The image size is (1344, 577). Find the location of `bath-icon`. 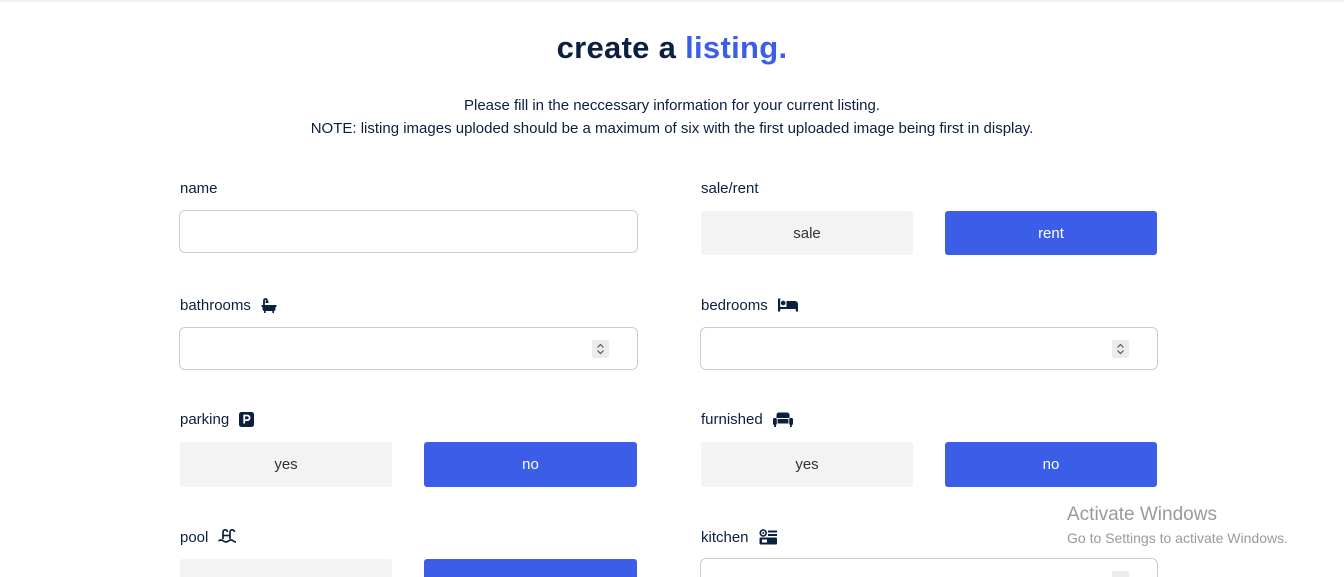

bath-icon is located at coordinates (269, 305).